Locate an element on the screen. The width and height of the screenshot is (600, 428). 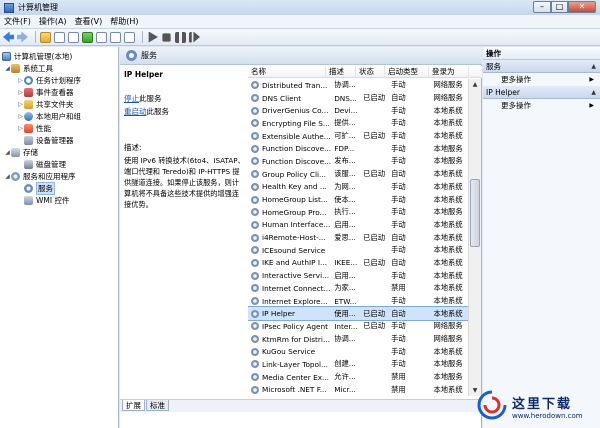
back-arrow-icon is located at coordinates (8, 37).